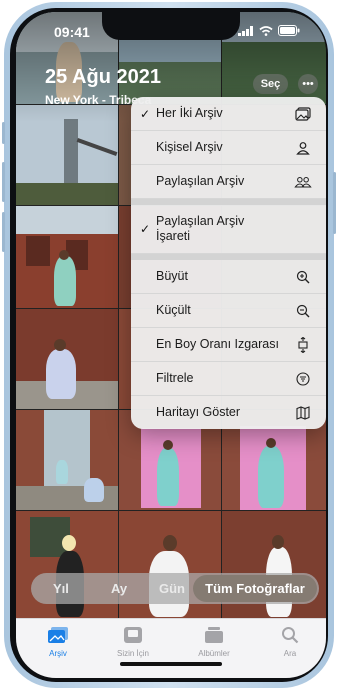  I want to click on segment-year: Yıl, so click(61, 588).